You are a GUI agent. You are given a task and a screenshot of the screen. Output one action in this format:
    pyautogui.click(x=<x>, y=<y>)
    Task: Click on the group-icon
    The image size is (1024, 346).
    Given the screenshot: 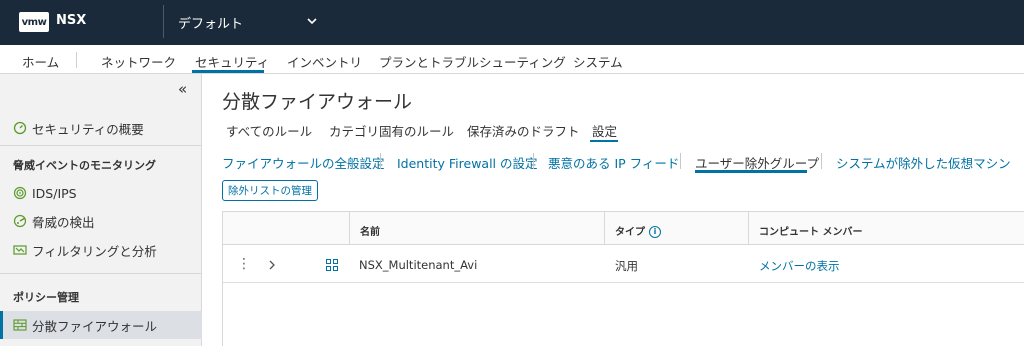 What is the action you would take?
    pyautogui.click(x=332, y=265)
    